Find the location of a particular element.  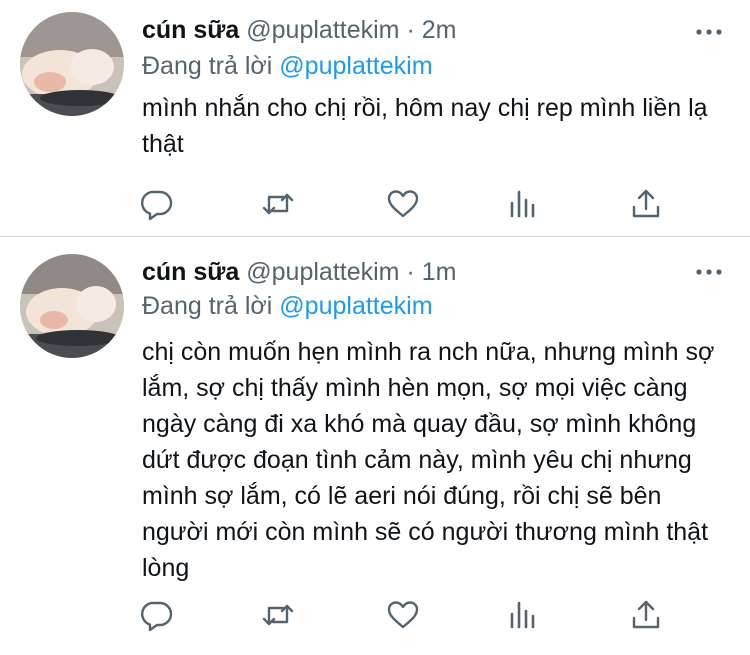

tweet-header: cún sữa @puplattekim · 2m is located at coordinates (299, 30).